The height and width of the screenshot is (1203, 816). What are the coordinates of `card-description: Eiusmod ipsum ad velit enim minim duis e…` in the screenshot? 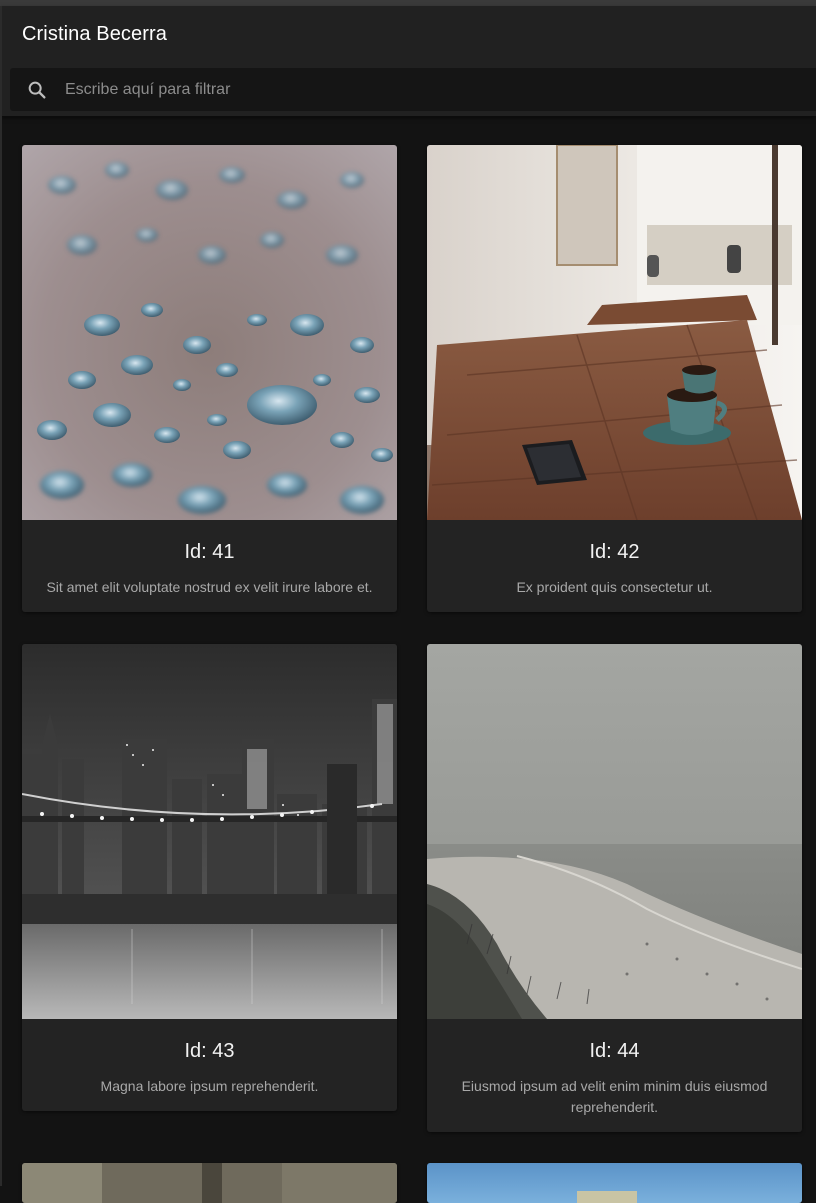 It's located at (614, 1096).